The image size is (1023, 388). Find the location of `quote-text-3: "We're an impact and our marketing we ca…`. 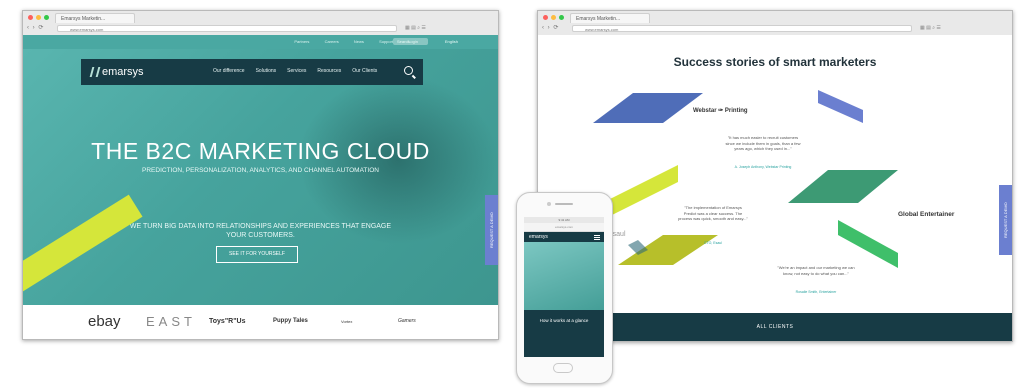

quote-text-3: "We're an impact and our marketing we ca… is located at coordinates (816, 270).